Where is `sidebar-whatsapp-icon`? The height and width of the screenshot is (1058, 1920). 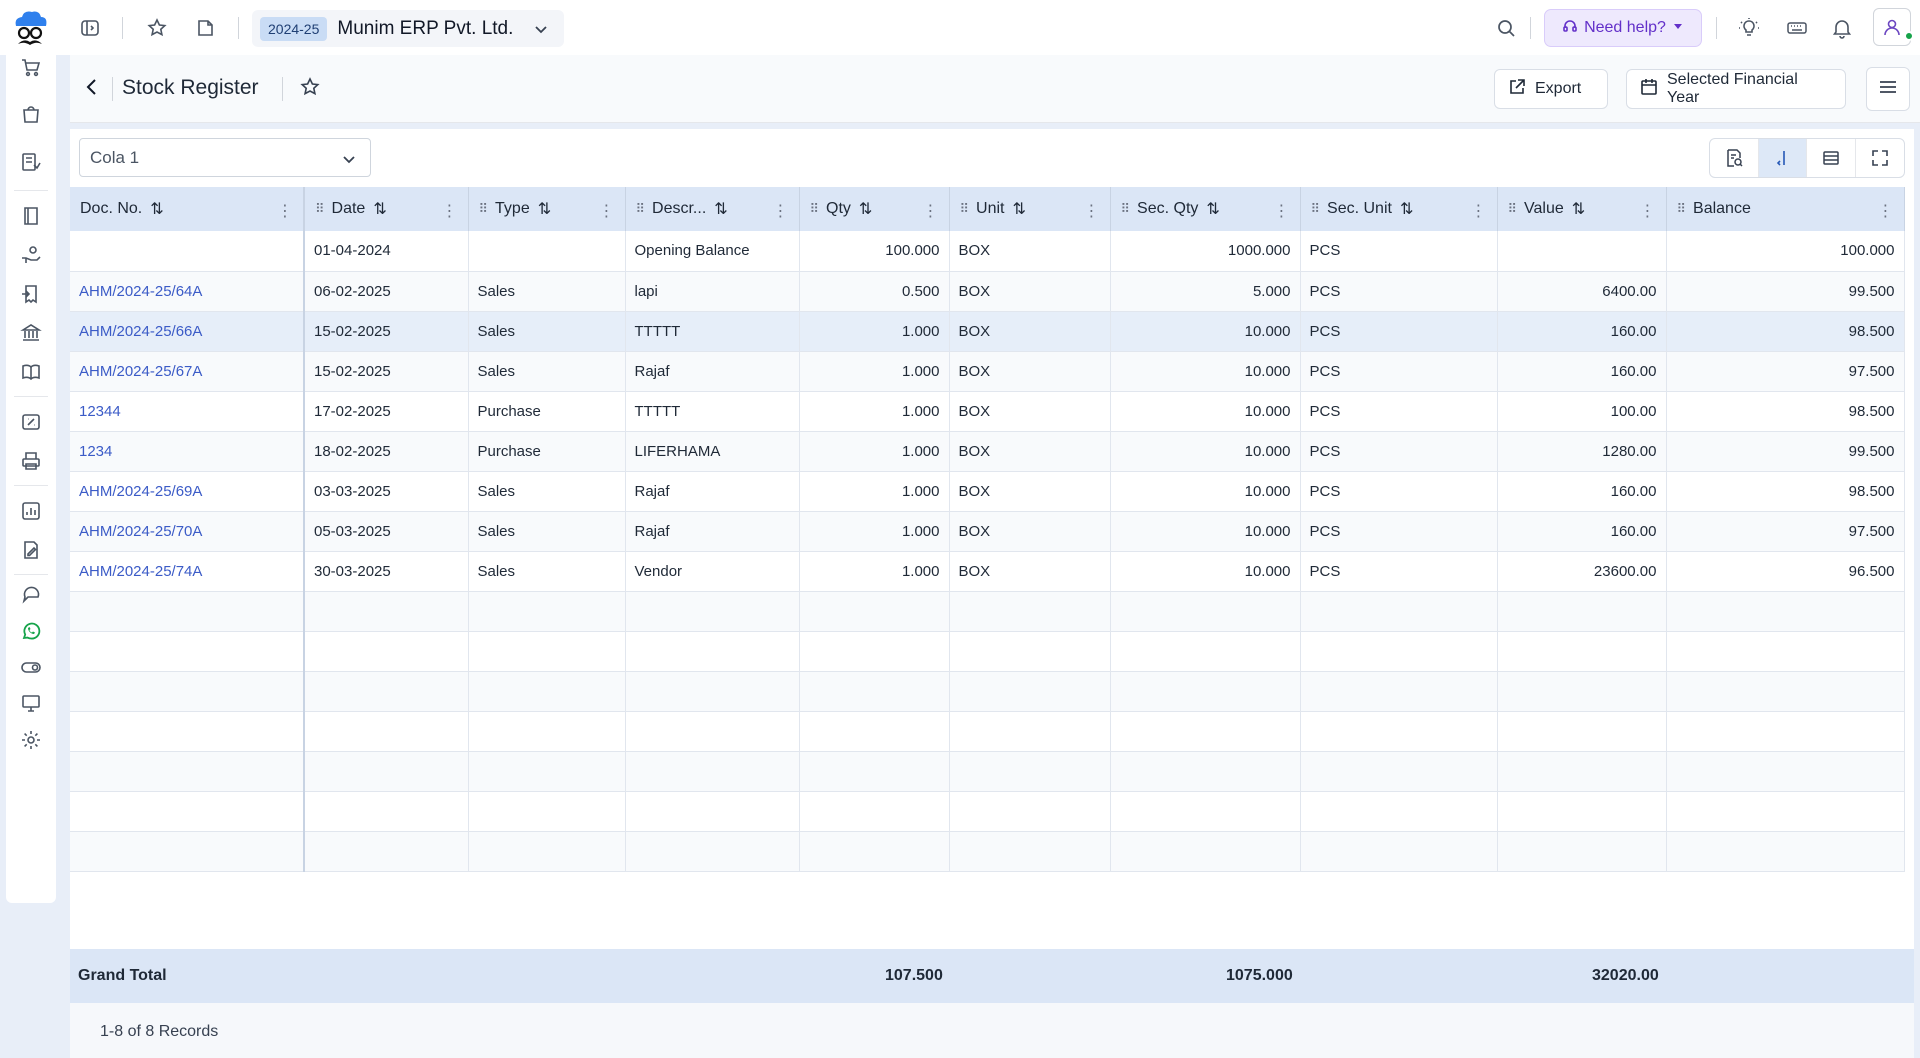 sidebar-whatsapp-icon is located at coordinates (31, 631).